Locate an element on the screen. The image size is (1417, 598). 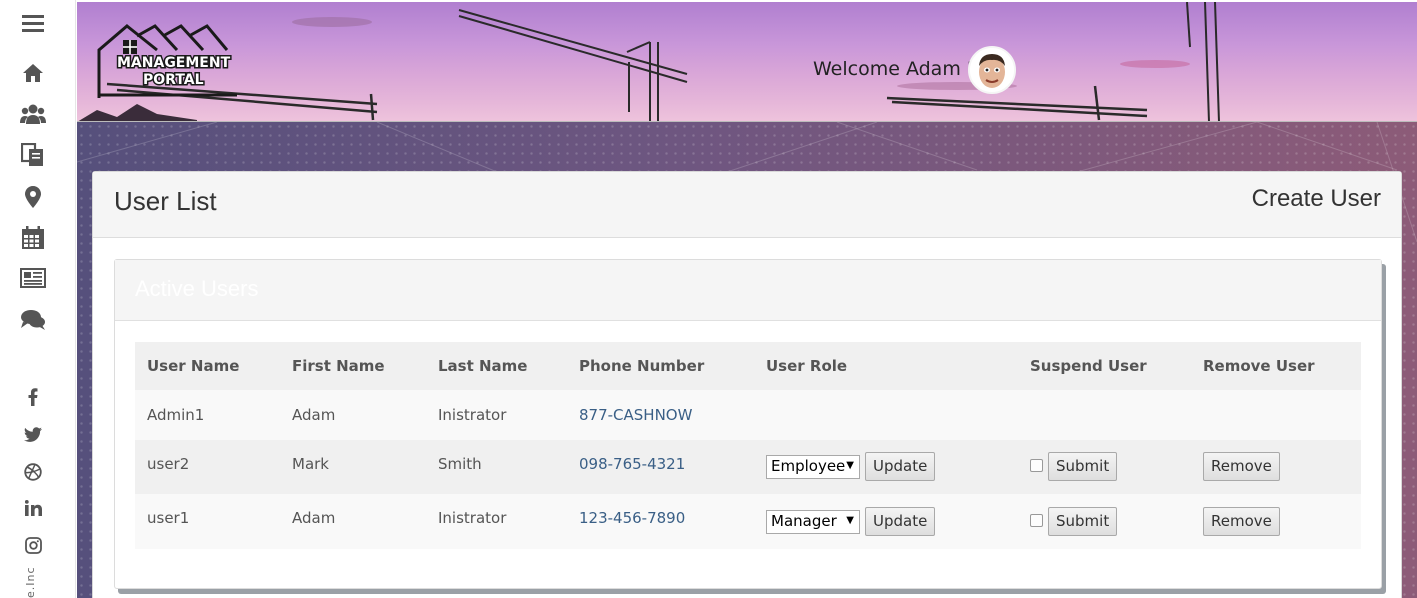
user-role-value: Manager is located at coordinates (804, 521).